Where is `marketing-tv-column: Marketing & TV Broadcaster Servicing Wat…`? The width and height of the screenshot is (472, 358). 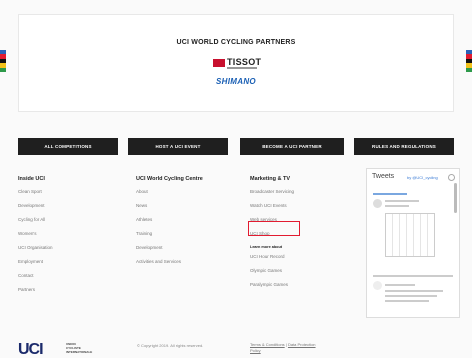 marketing-tv-column: Marketing & TV Broadcaster Servicing Wat… is located at coordinates (272, 236).